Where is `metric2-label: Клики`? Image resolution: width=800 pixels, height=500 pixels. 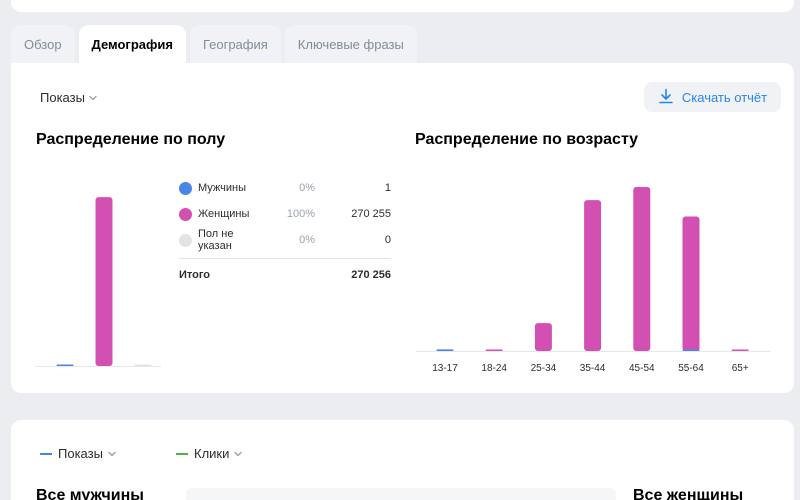
metric2-label: Клики is located at coordinates (212, 453).